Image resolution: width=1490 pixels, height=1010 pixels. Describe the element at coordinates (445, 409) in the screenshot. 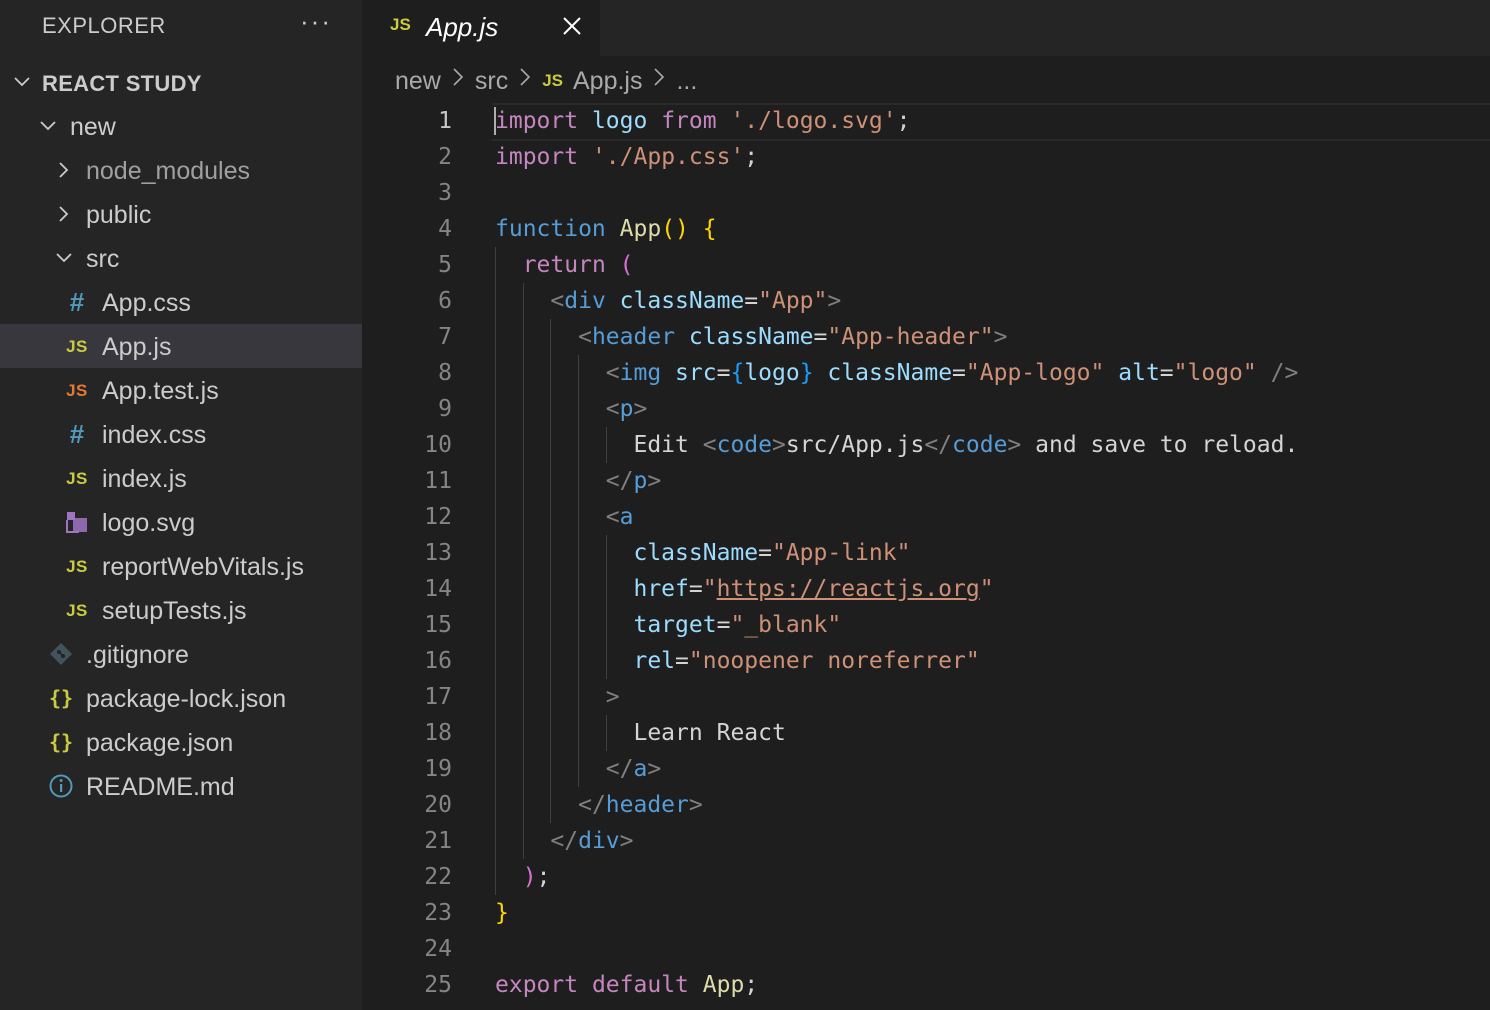

I see `line-number: 9` at that location.